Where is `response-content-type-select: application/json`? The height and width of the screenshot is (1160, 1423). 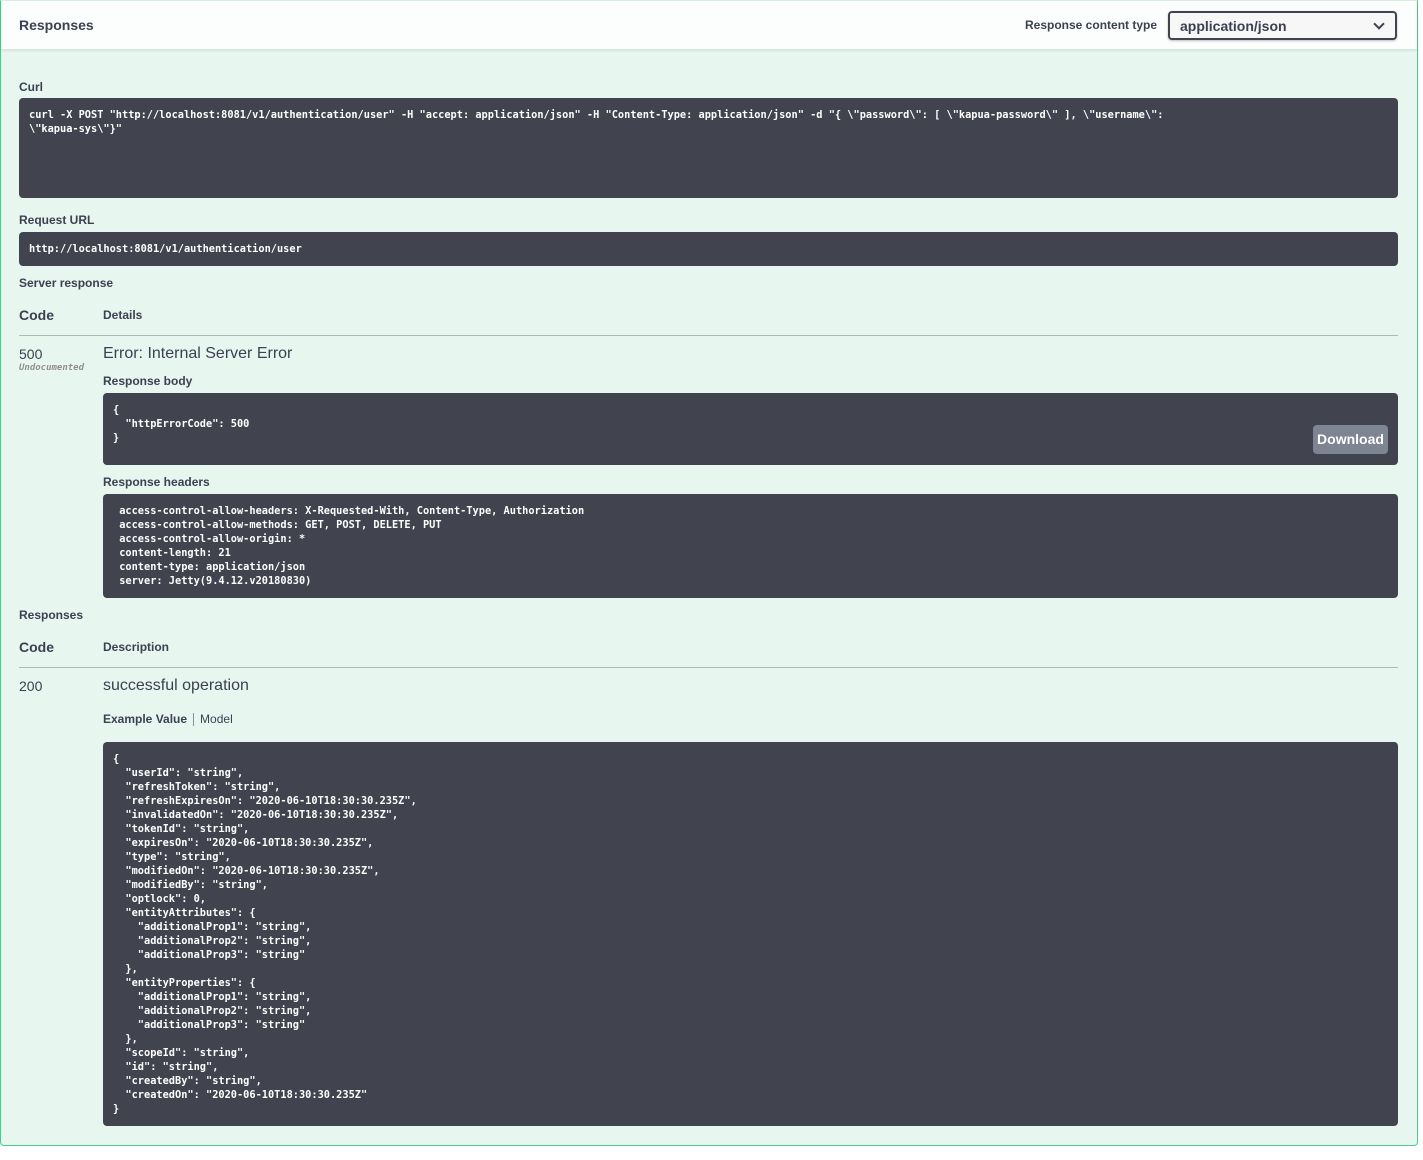 response-content-type-select: application/json is located at coordinates (1282, 25).